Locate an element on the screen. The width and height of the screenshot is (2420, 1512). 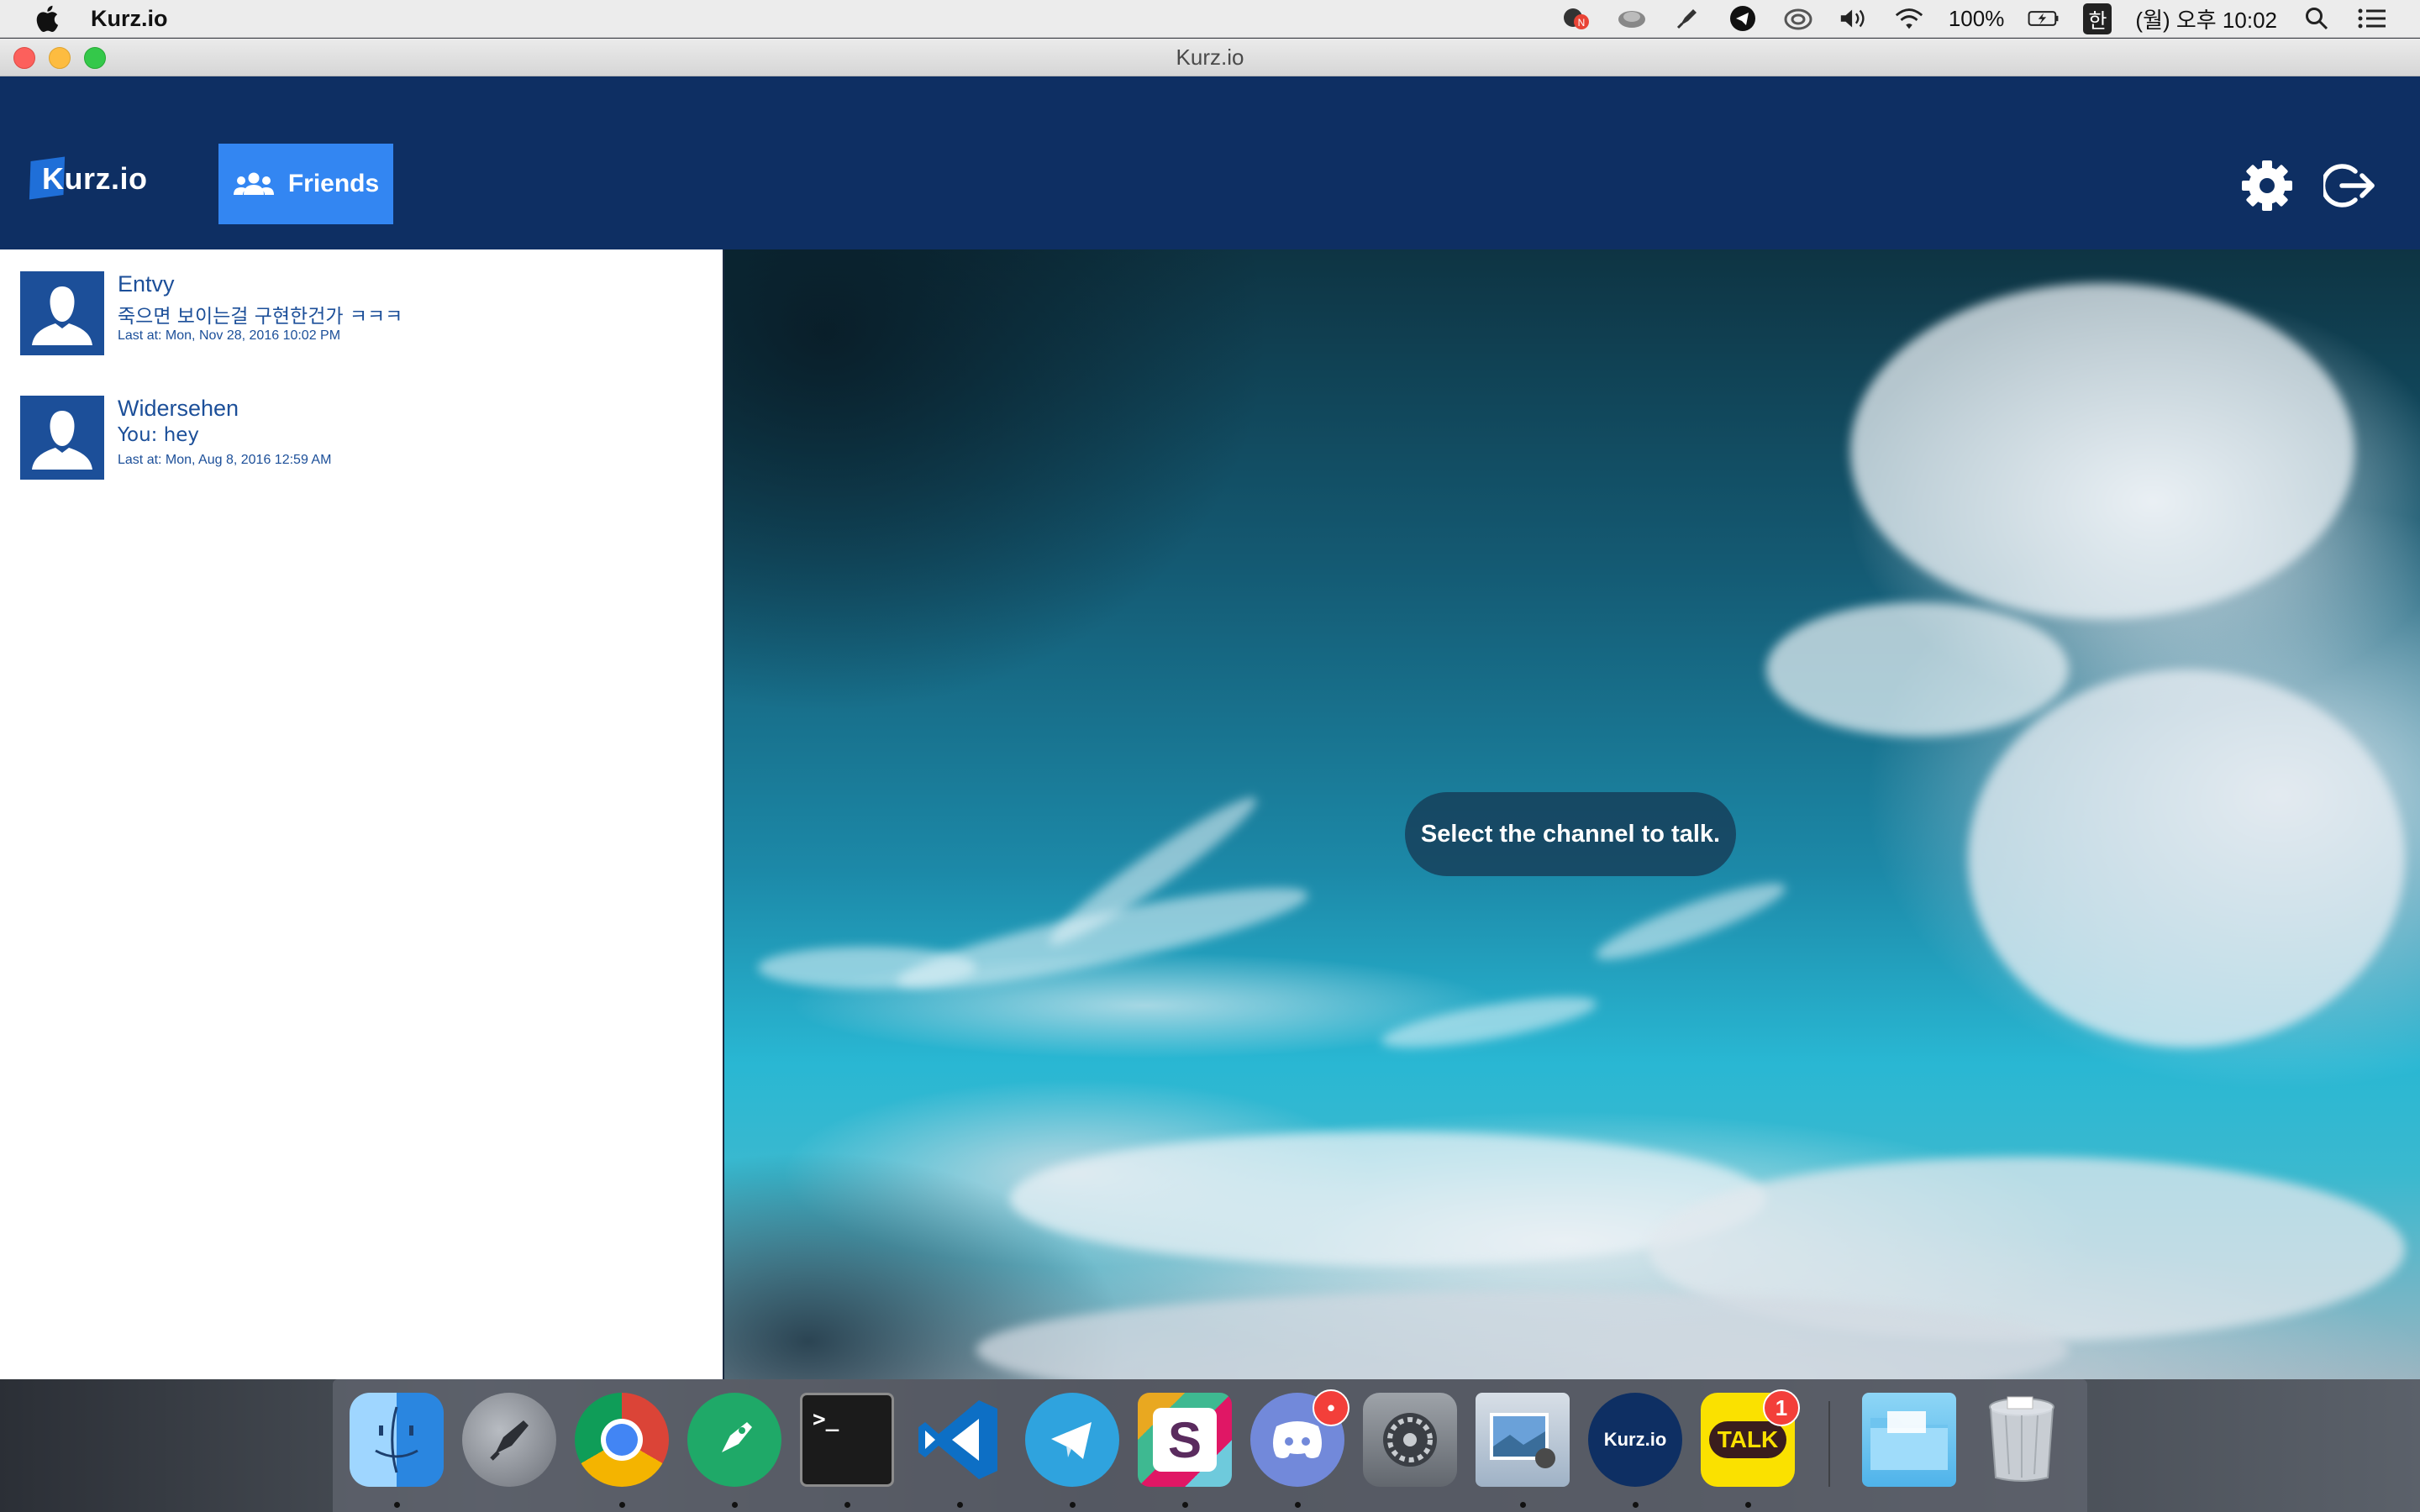
slack-icon: S is located at coordinates (1185, 1440).